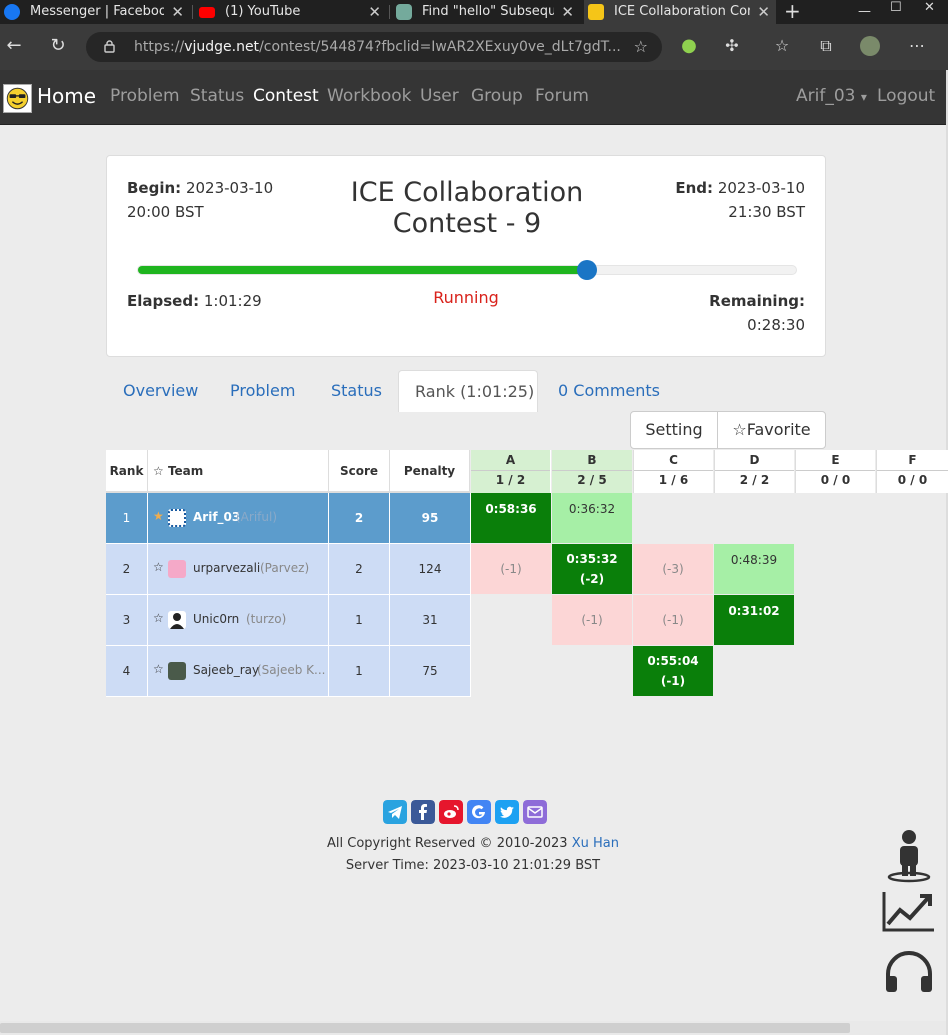  What do you see at coordinates (831, 97) in the screenshot?
I see `nav-user-dropdown: Arif_03 ▾` at bounding box center [831, 97].